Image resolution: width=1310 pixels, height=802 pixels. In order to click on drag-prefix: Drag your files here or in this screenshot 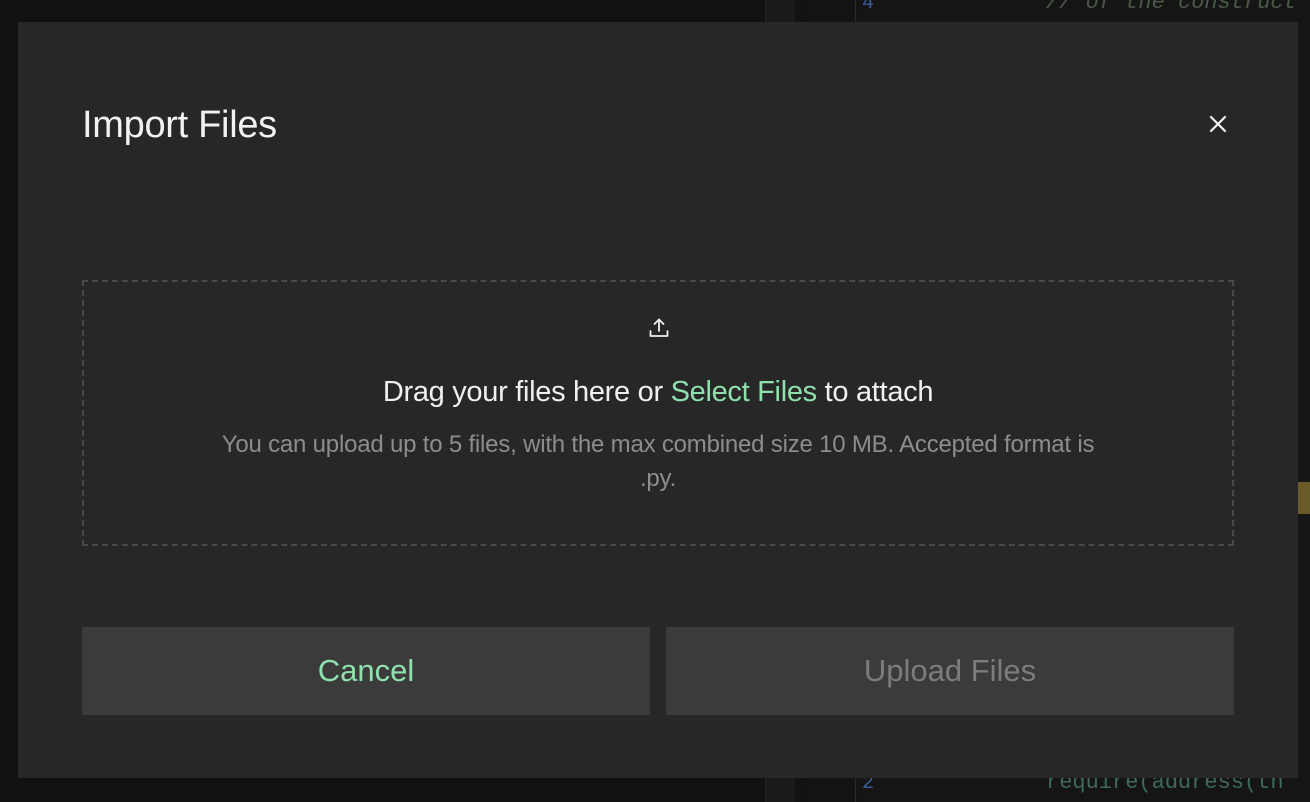, I will do `click(526, 392)`.